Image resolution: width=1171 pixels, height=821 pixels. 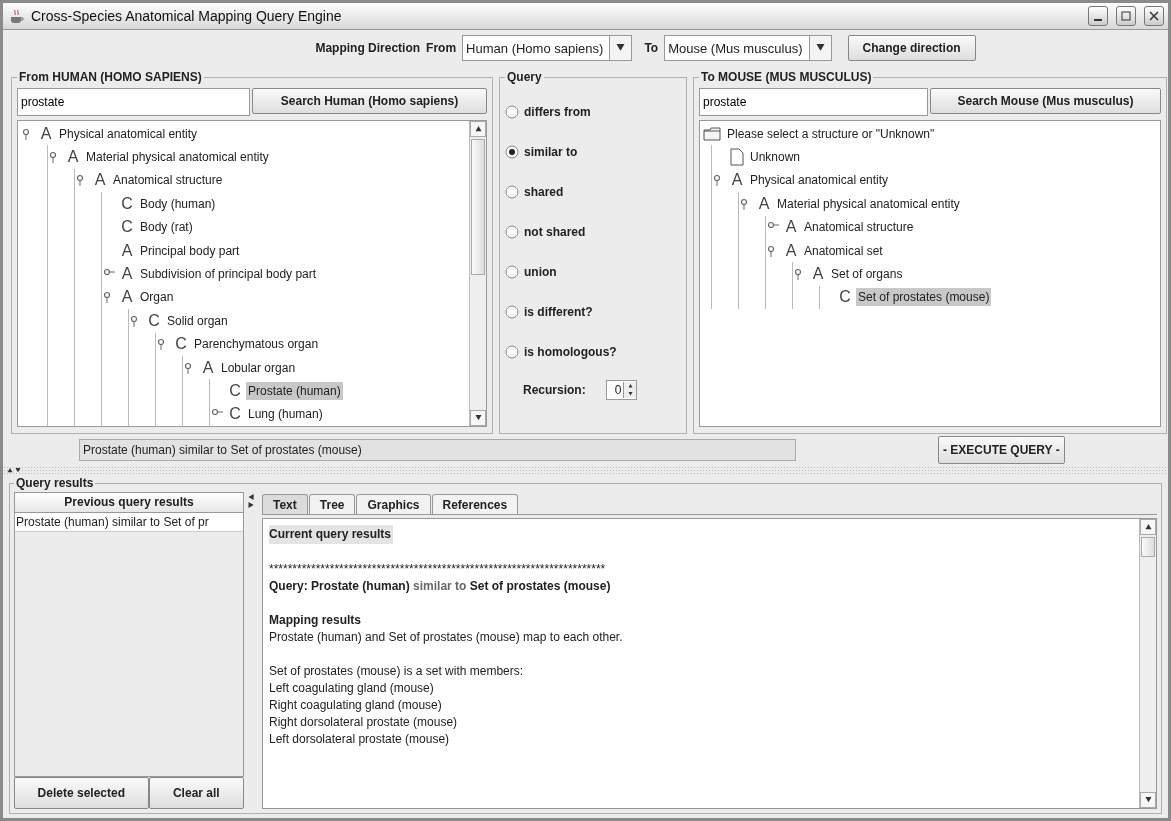 I want to click on history-item: Prostate (human) similar to Set of pr, so click(x=129, y=522).